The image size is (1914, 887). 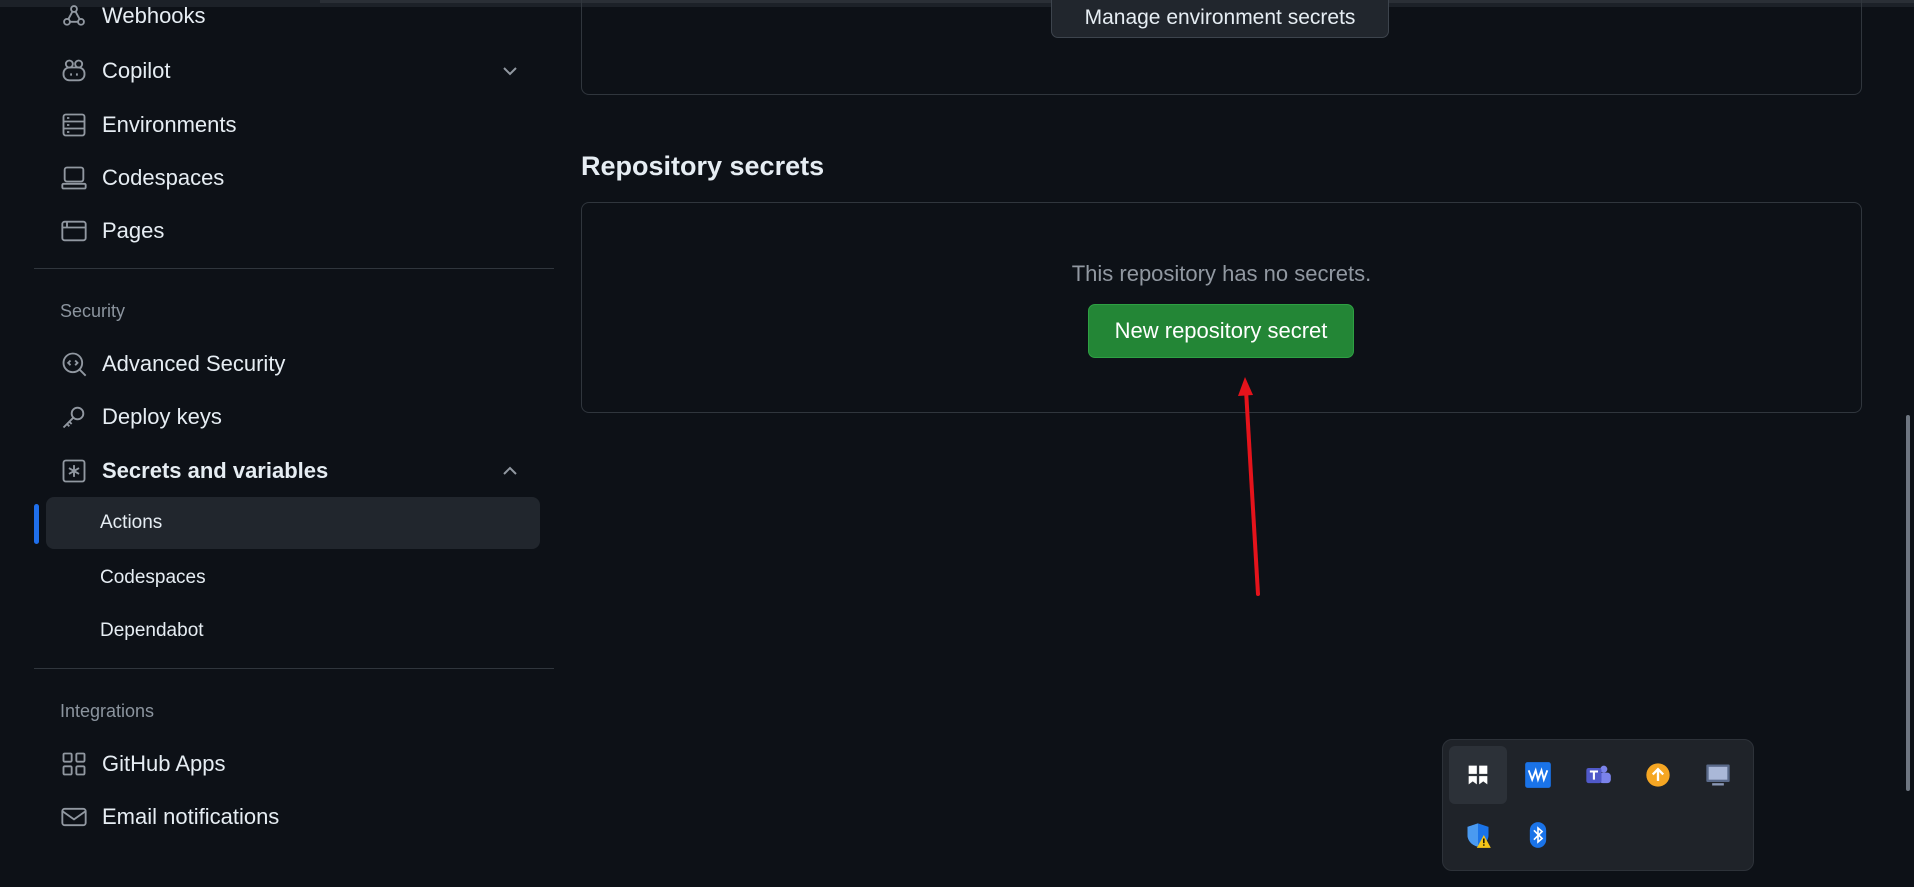 What do you see at coordinates (1598, 775) in the screenshot?
I see `teams-icon` at bounding box center [1598, 775].